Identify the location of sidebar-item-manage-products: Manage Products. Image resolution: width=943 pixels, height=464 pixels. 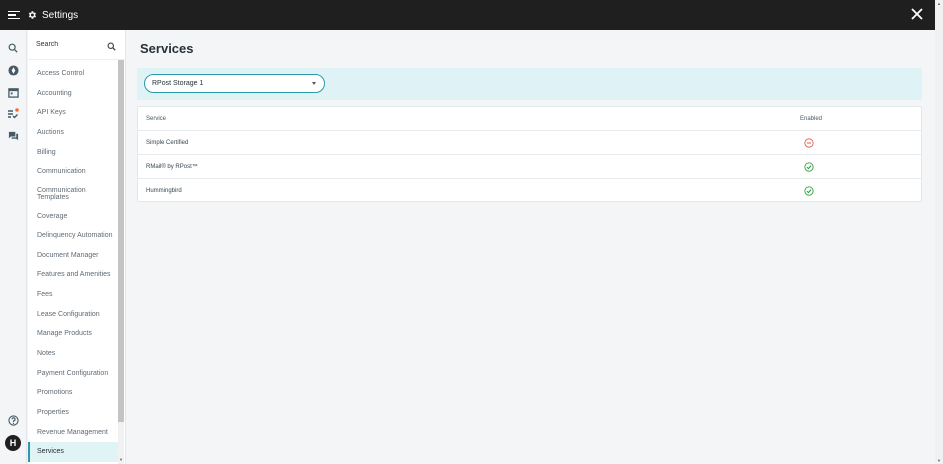
(73, 334).